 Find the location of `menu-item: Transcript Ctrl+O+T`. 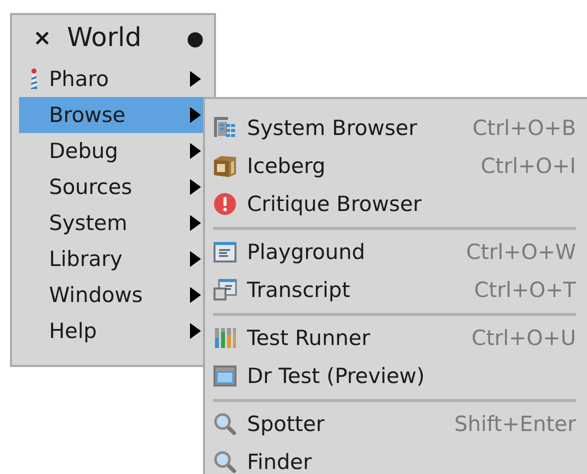

menu-item: Transcript Ctrl+O+T is located at coordinates (394, 290).